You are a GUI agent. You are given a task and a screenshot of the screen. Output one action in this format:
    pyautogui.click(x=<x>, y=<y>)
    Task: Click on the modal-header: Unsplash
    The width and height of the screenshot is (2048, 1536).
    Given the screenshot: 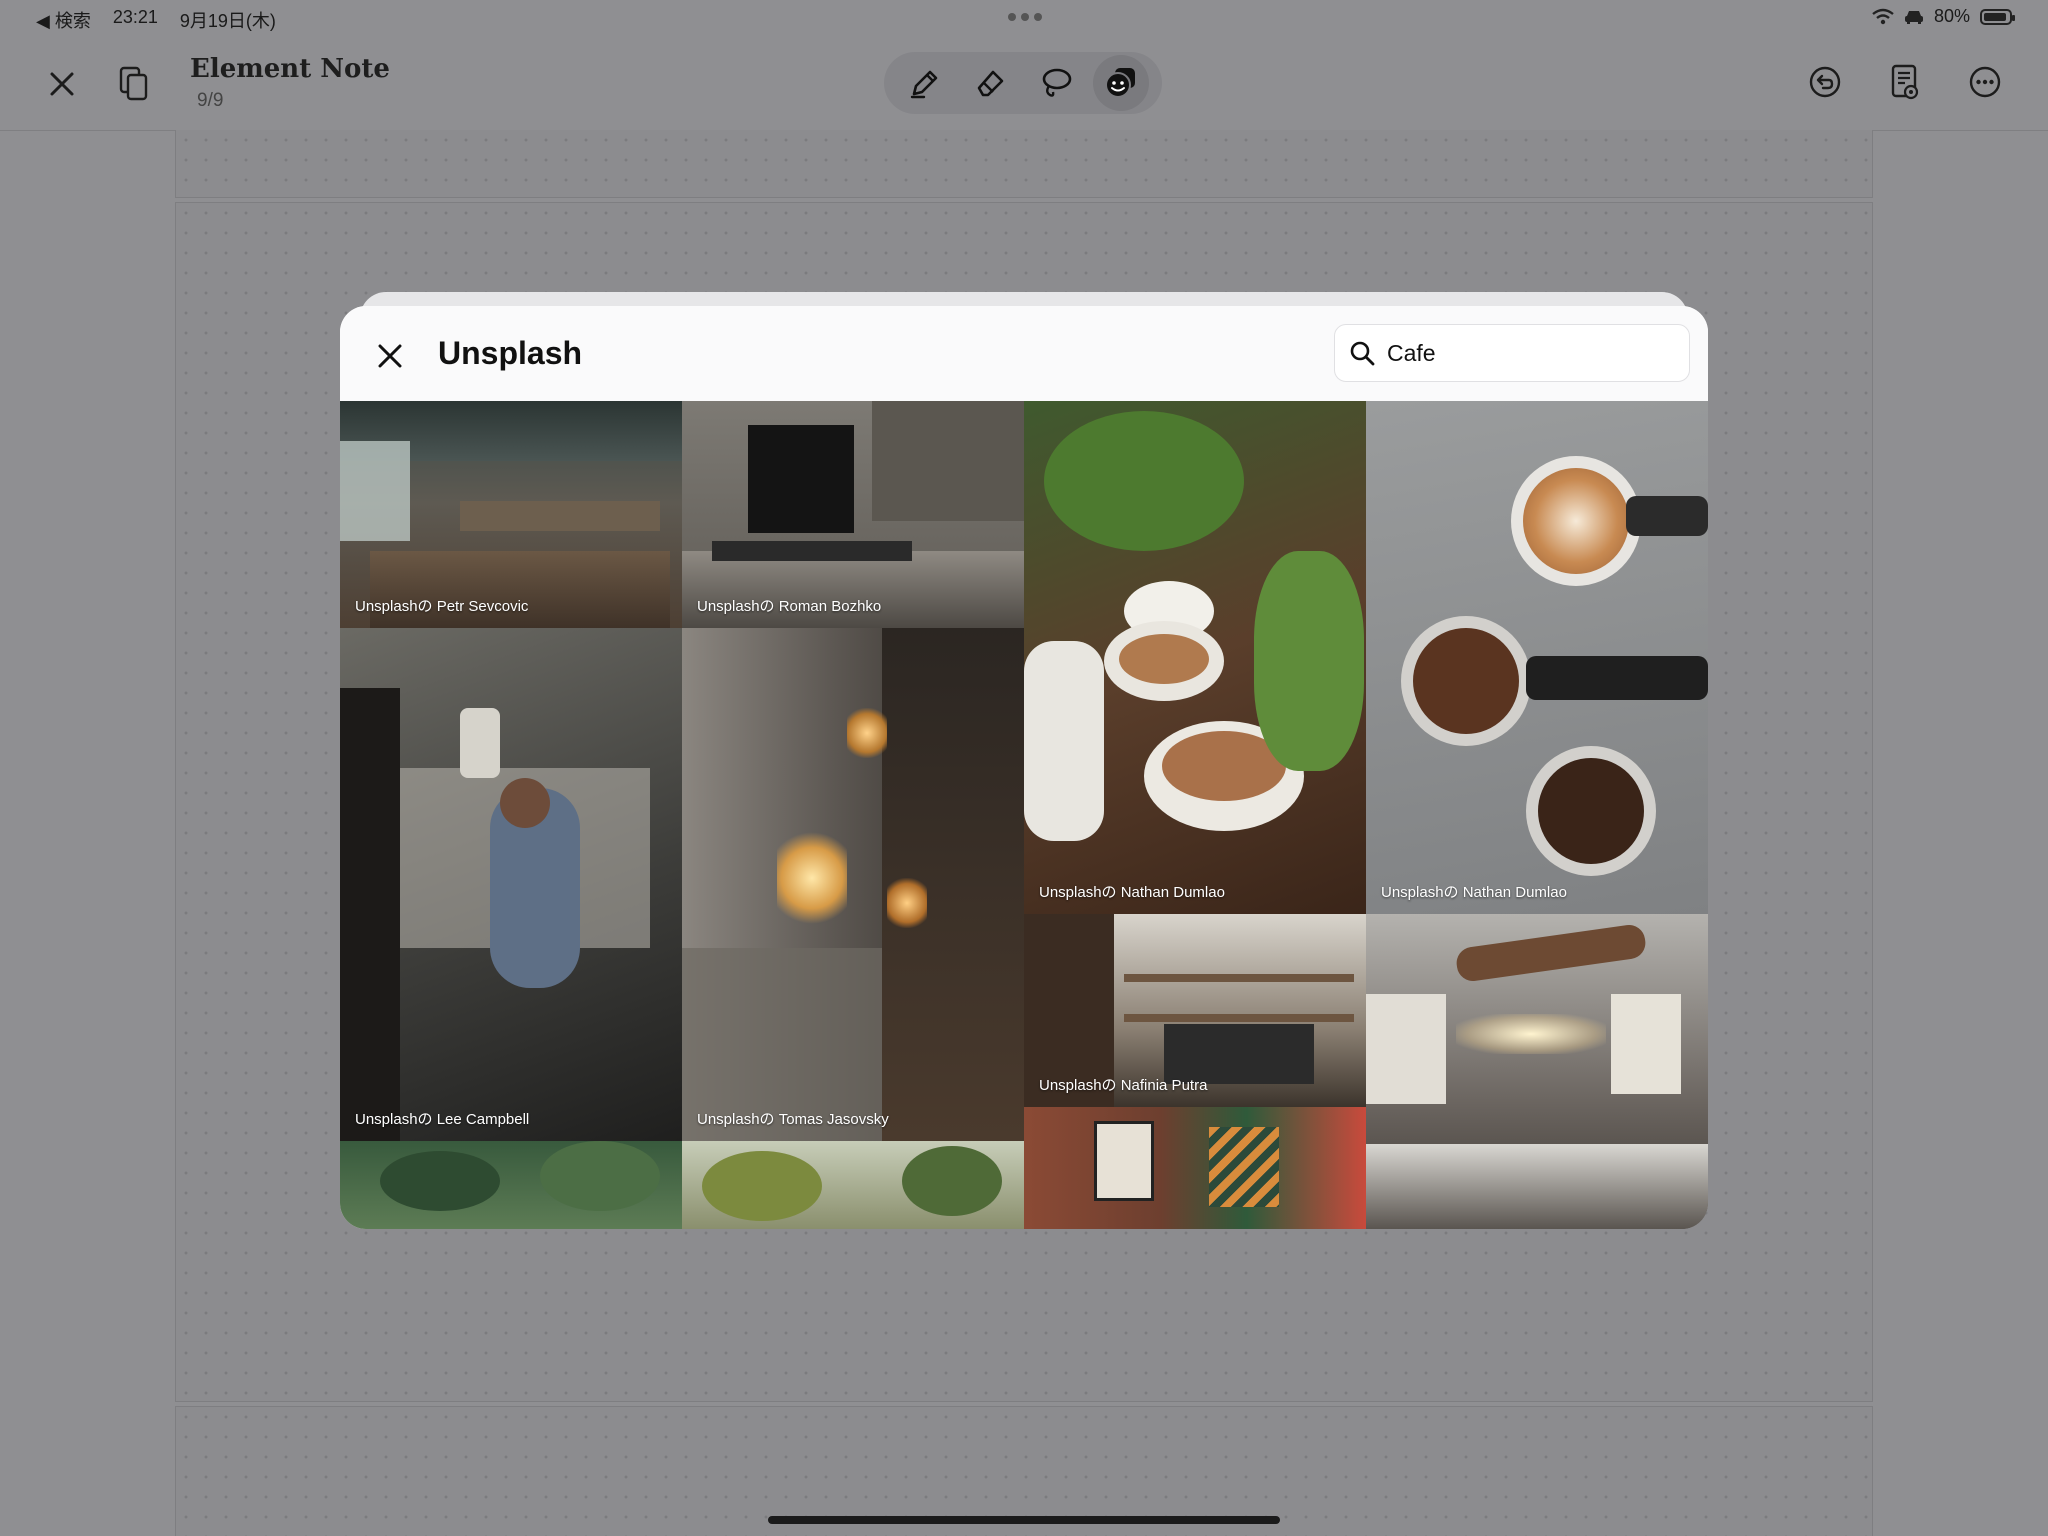 What is the action you would take?
    pyautogui.click(x=1024, y=353)
    